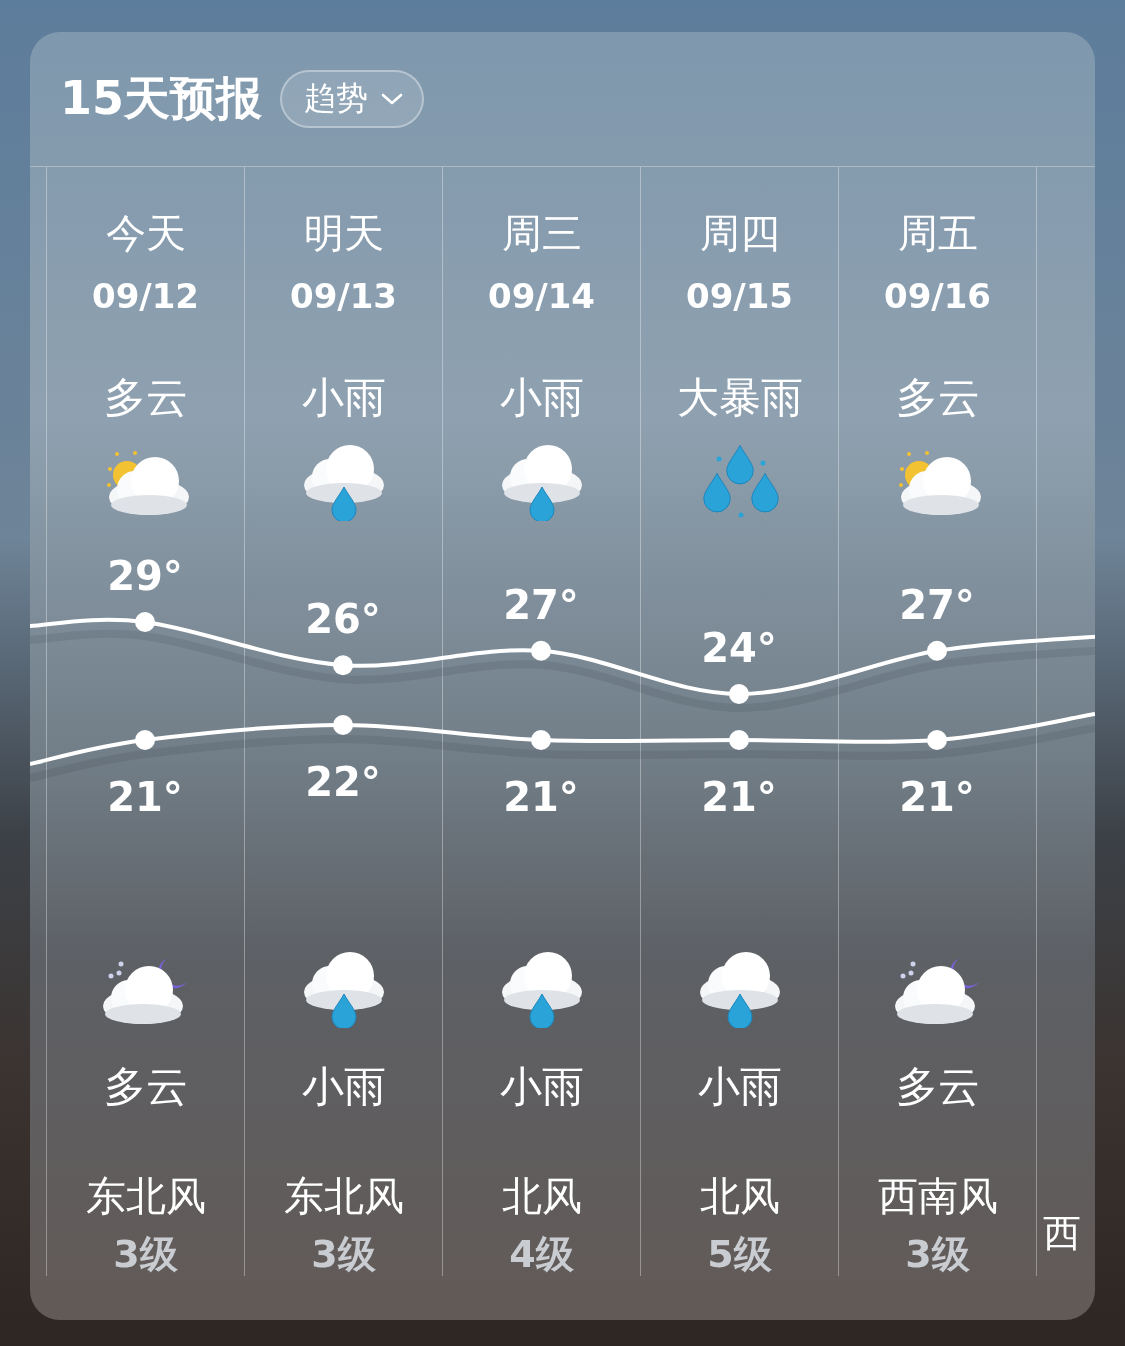 This screenshot has height=1346, width=1125. I want to click on high-temperature: 24°, so click(739, 648).